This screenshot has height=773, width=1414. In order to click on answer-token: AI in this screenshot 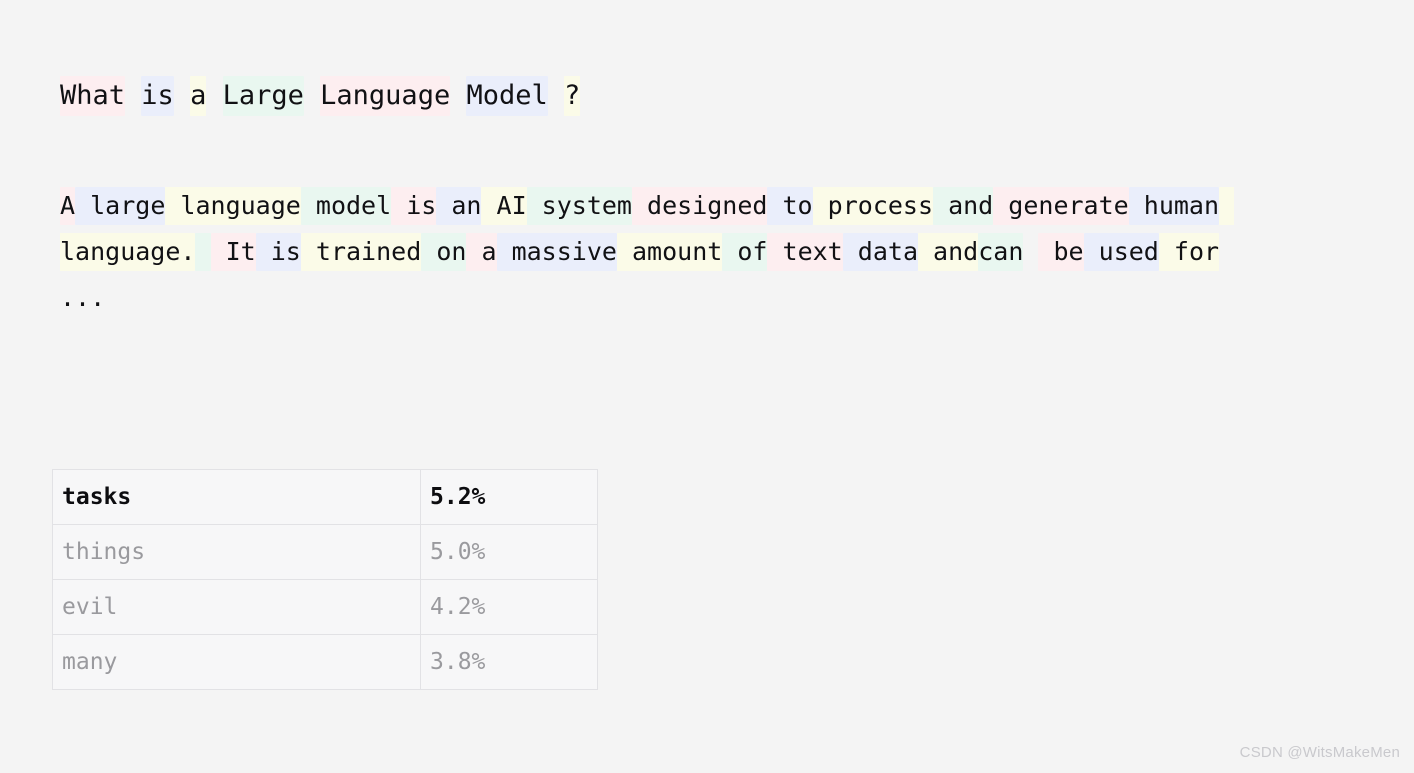, I will do `click(504, 206)`.